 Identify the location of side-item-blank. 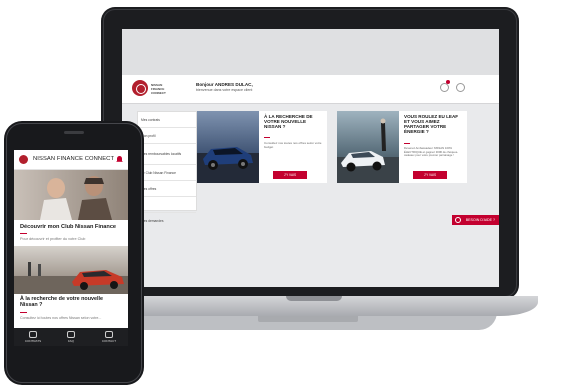
(167, 205).